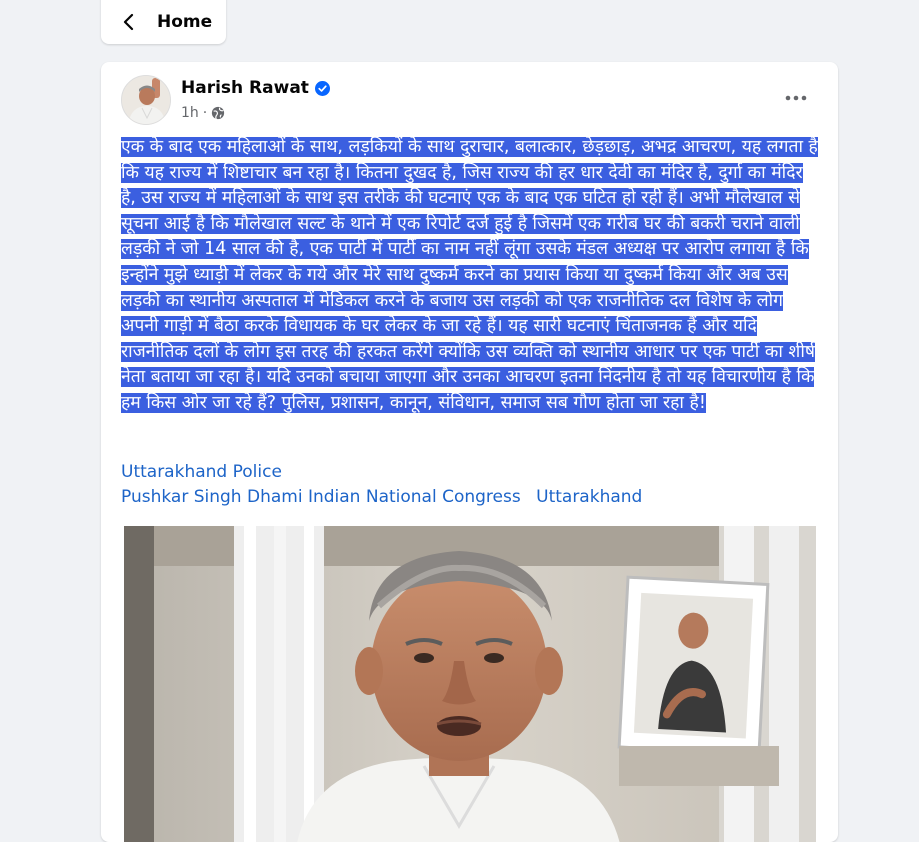  I want to click on tag-pushkar-singh-dhami: Pushkar Singh Dhami, so click(212, 497).